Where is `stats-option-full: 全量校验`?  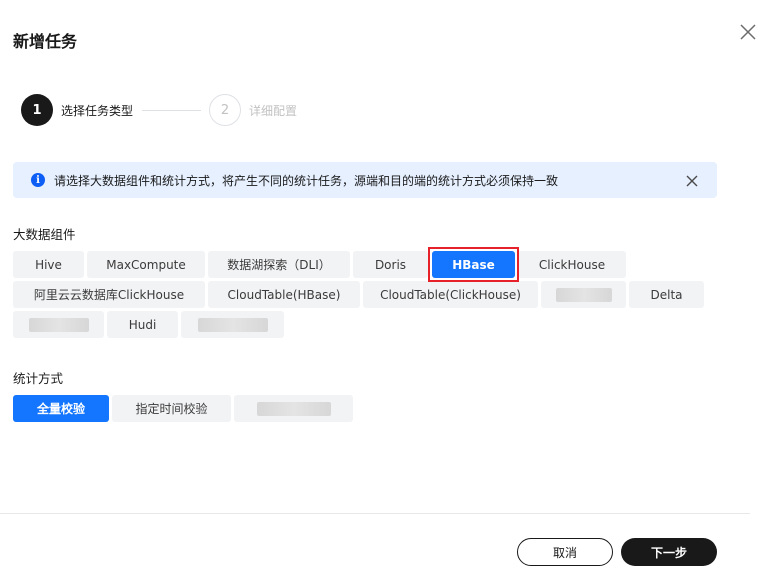
stats-option-full: 全量校验 is located at coordinates (61, 408).